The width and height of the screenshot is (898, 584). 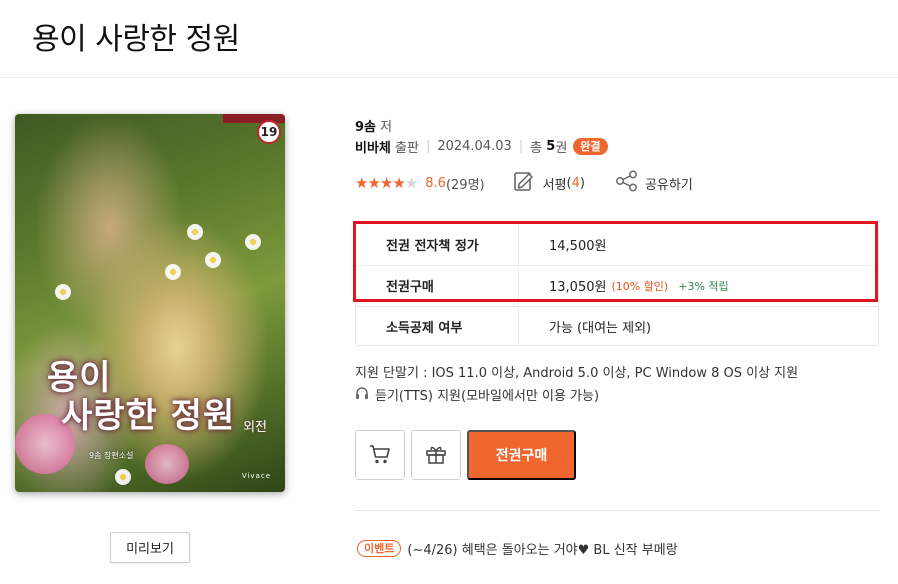 What do you see at coordinates (542, 550) in the screenshot?
I see `event-text: (~4/26) 혜택은 돌아오는 거야♥ BL 신작 부메랑` at bounding box center [542, 550].